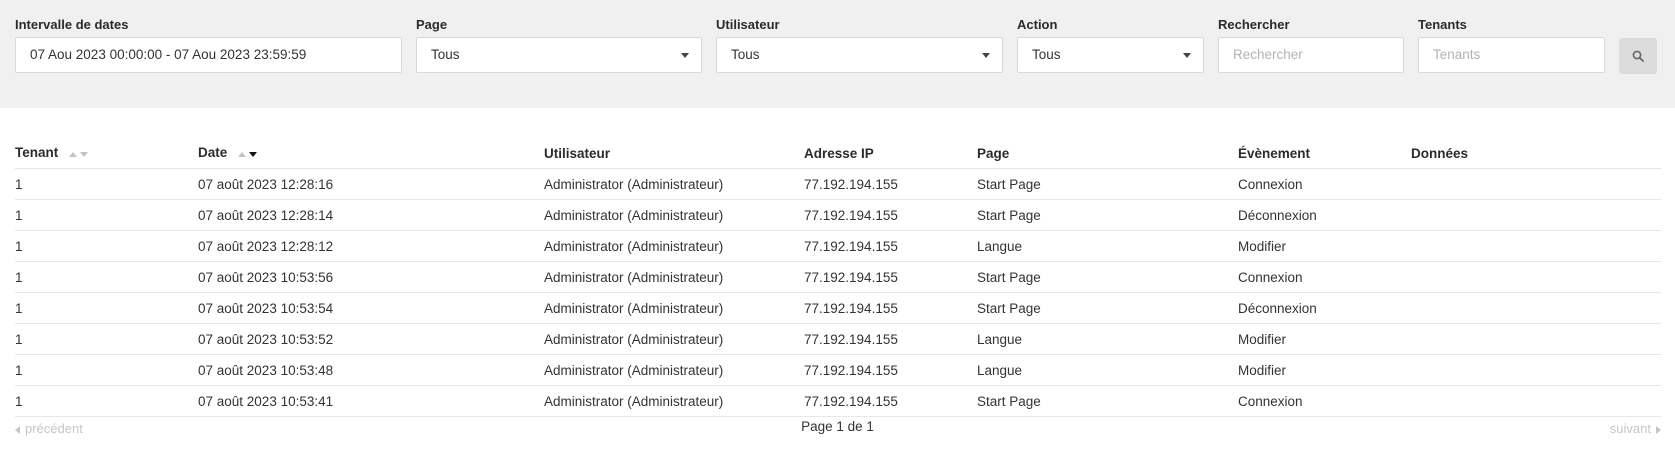 The height and width of the screenshot is (452, 1675). I want to click on action-filter-label: Action, so click(1037, 24).